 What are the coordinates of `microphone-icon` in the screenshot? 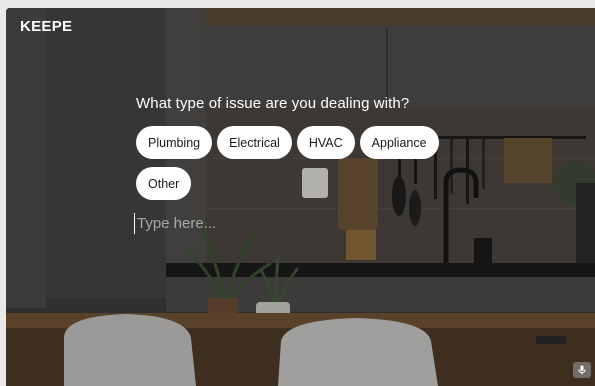 It's located at (582, 370).